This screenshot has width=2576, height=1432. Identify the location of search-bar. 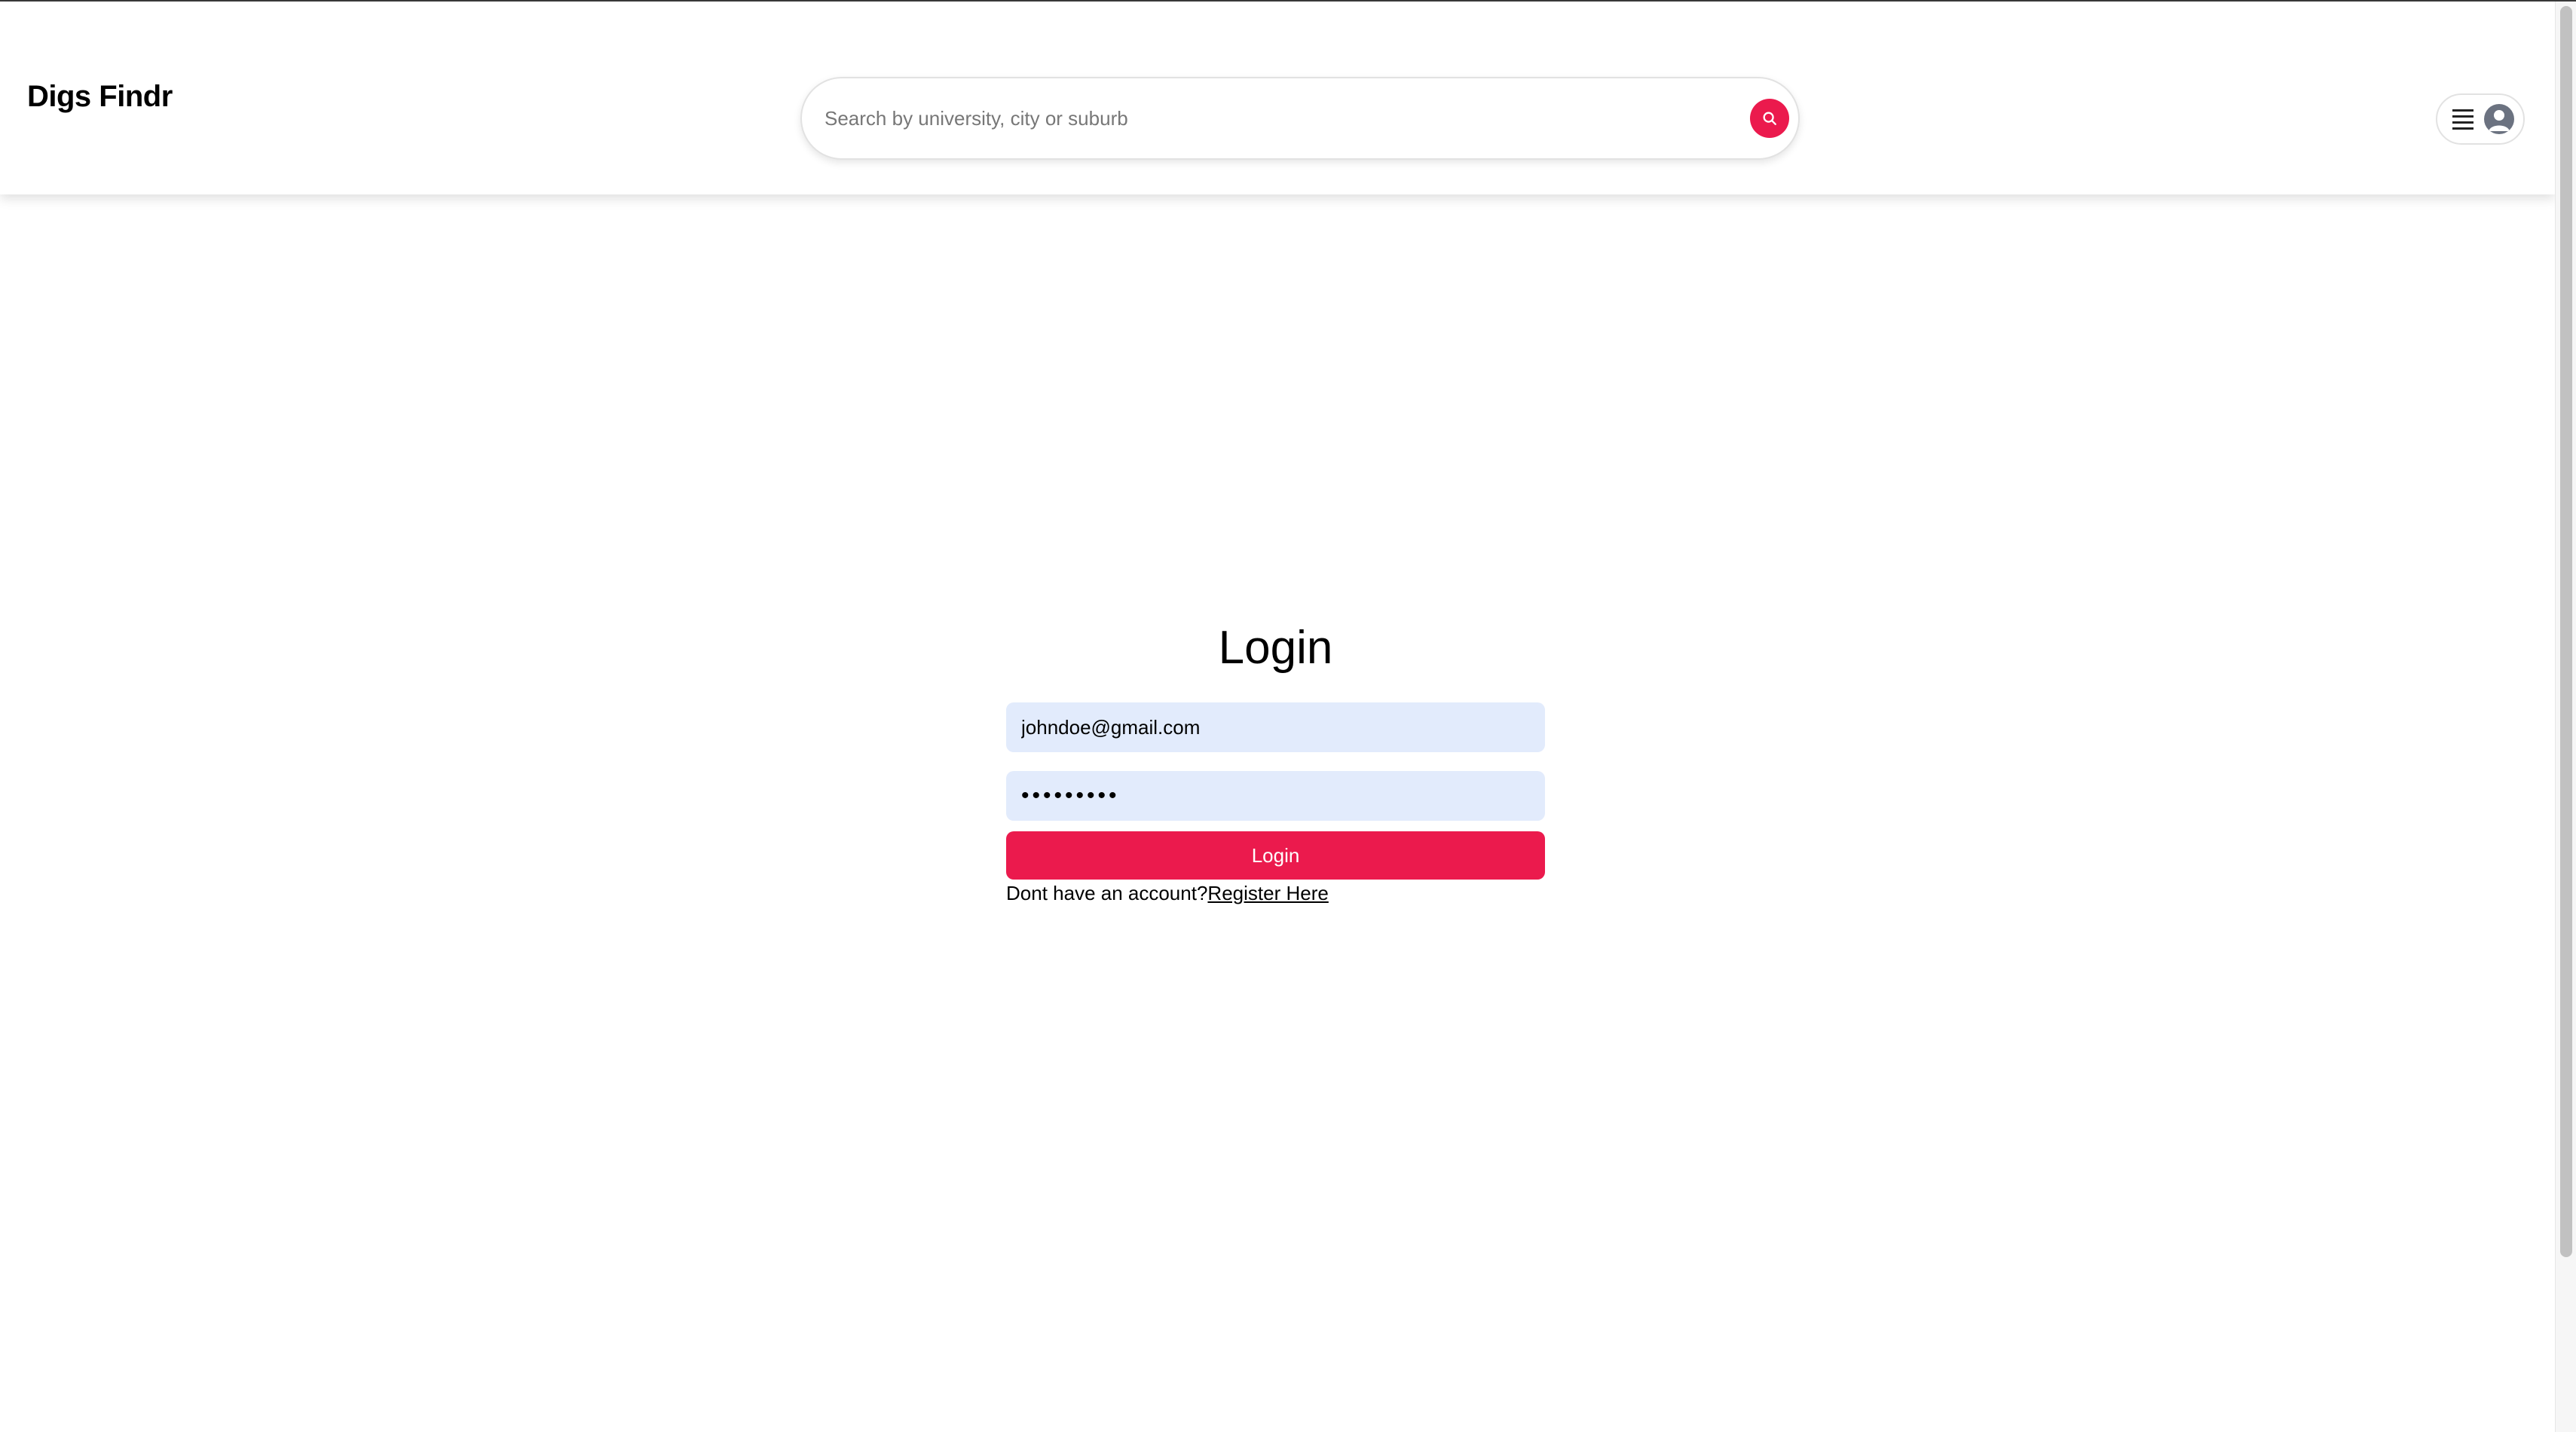
(1300, 118).